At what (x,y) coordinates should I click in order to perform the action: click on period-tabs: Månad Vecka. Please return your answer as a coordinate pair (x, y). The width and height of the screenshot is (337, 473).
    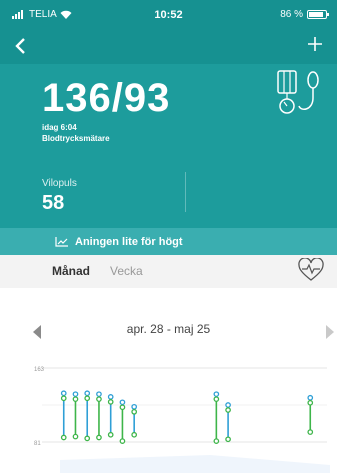
    Looking at the image, I should click on (168, 271).